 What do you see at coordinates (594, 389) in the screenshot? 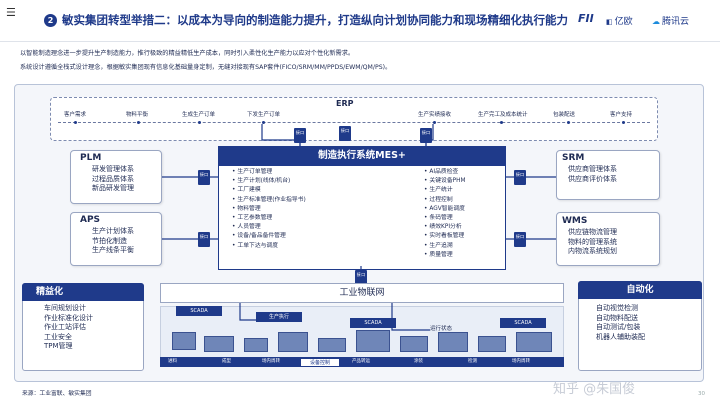
I see `watermark: 知乎 @朱国俊` at bounding box center [594, 389].